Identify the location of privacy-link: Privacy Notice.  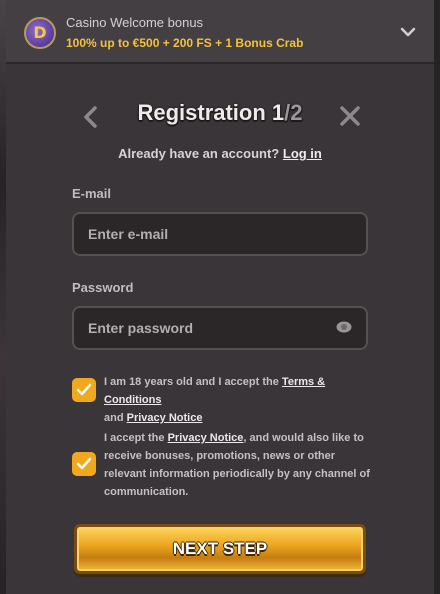
(165, 418).